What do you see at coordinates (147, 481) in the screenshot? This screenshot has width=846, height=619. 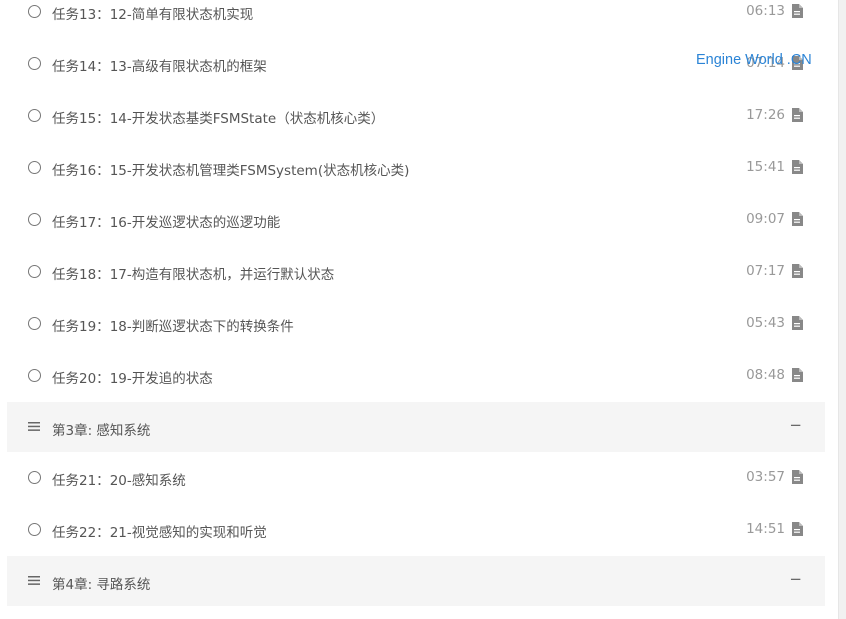 I see `task-title: 20-感知系统` at bounding box center [147, 481].